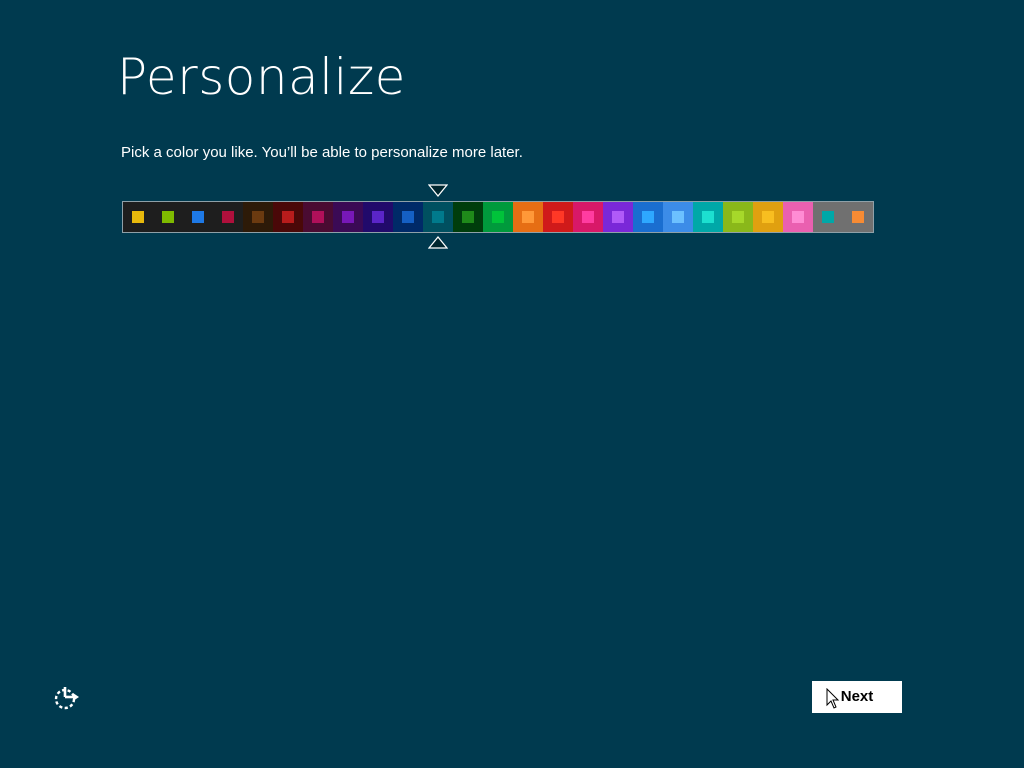 This screenshot has width=1024, height=768. I want to click on color-picker-strip, so click(498, 217).